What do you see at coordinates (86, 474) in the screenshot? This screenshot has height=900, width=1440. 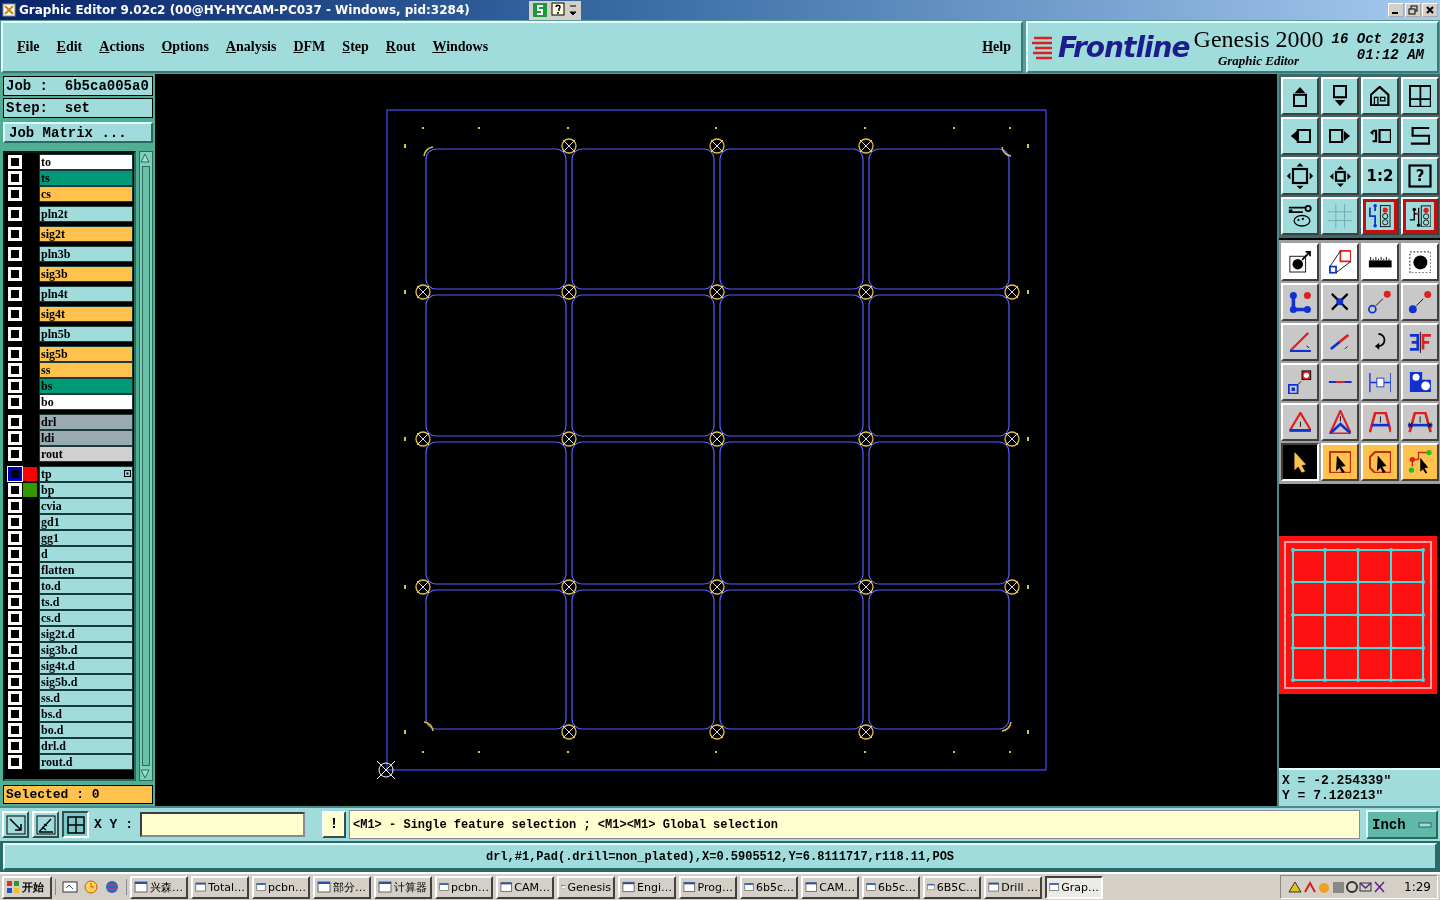 I see `layer-name: tp` at bounding box center [86, 474].